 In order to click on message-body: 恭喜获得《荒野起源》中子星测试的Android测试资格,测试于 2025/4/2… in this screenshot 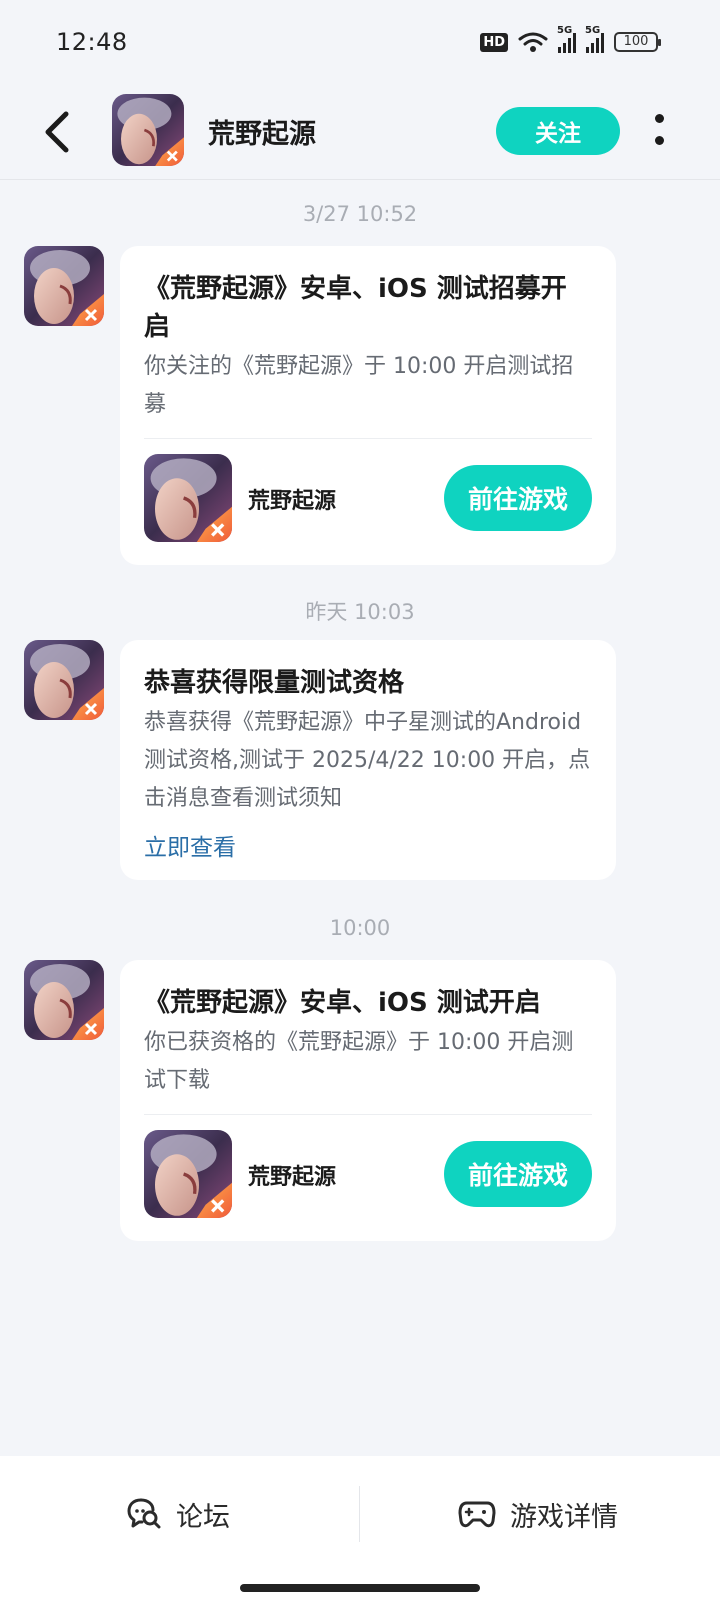, I will do `click(367, 760)`.